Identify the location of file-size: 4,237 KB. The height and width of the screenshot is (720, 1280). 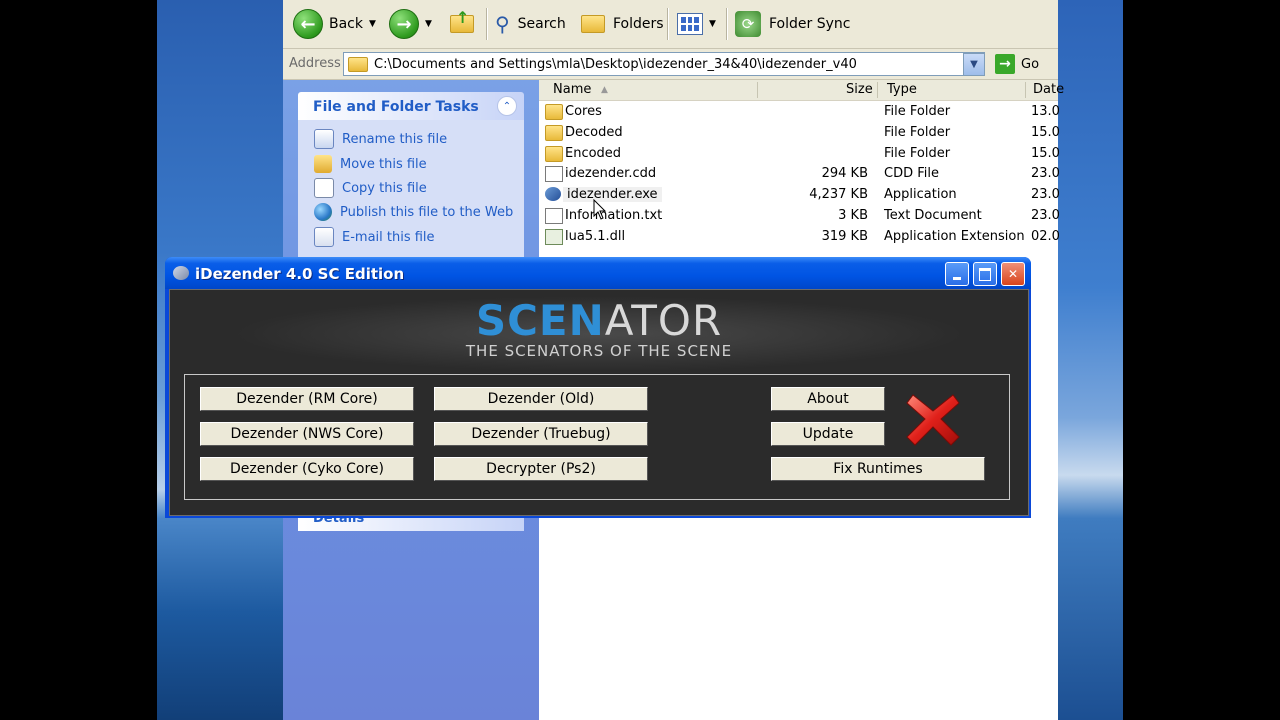
(838, 194).